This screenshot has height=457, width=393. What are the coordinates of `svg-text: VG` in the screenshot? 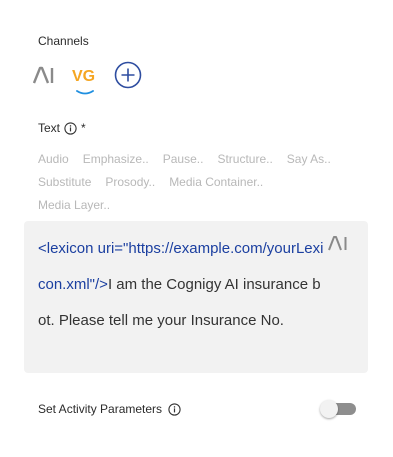 It's located at (83, 76).